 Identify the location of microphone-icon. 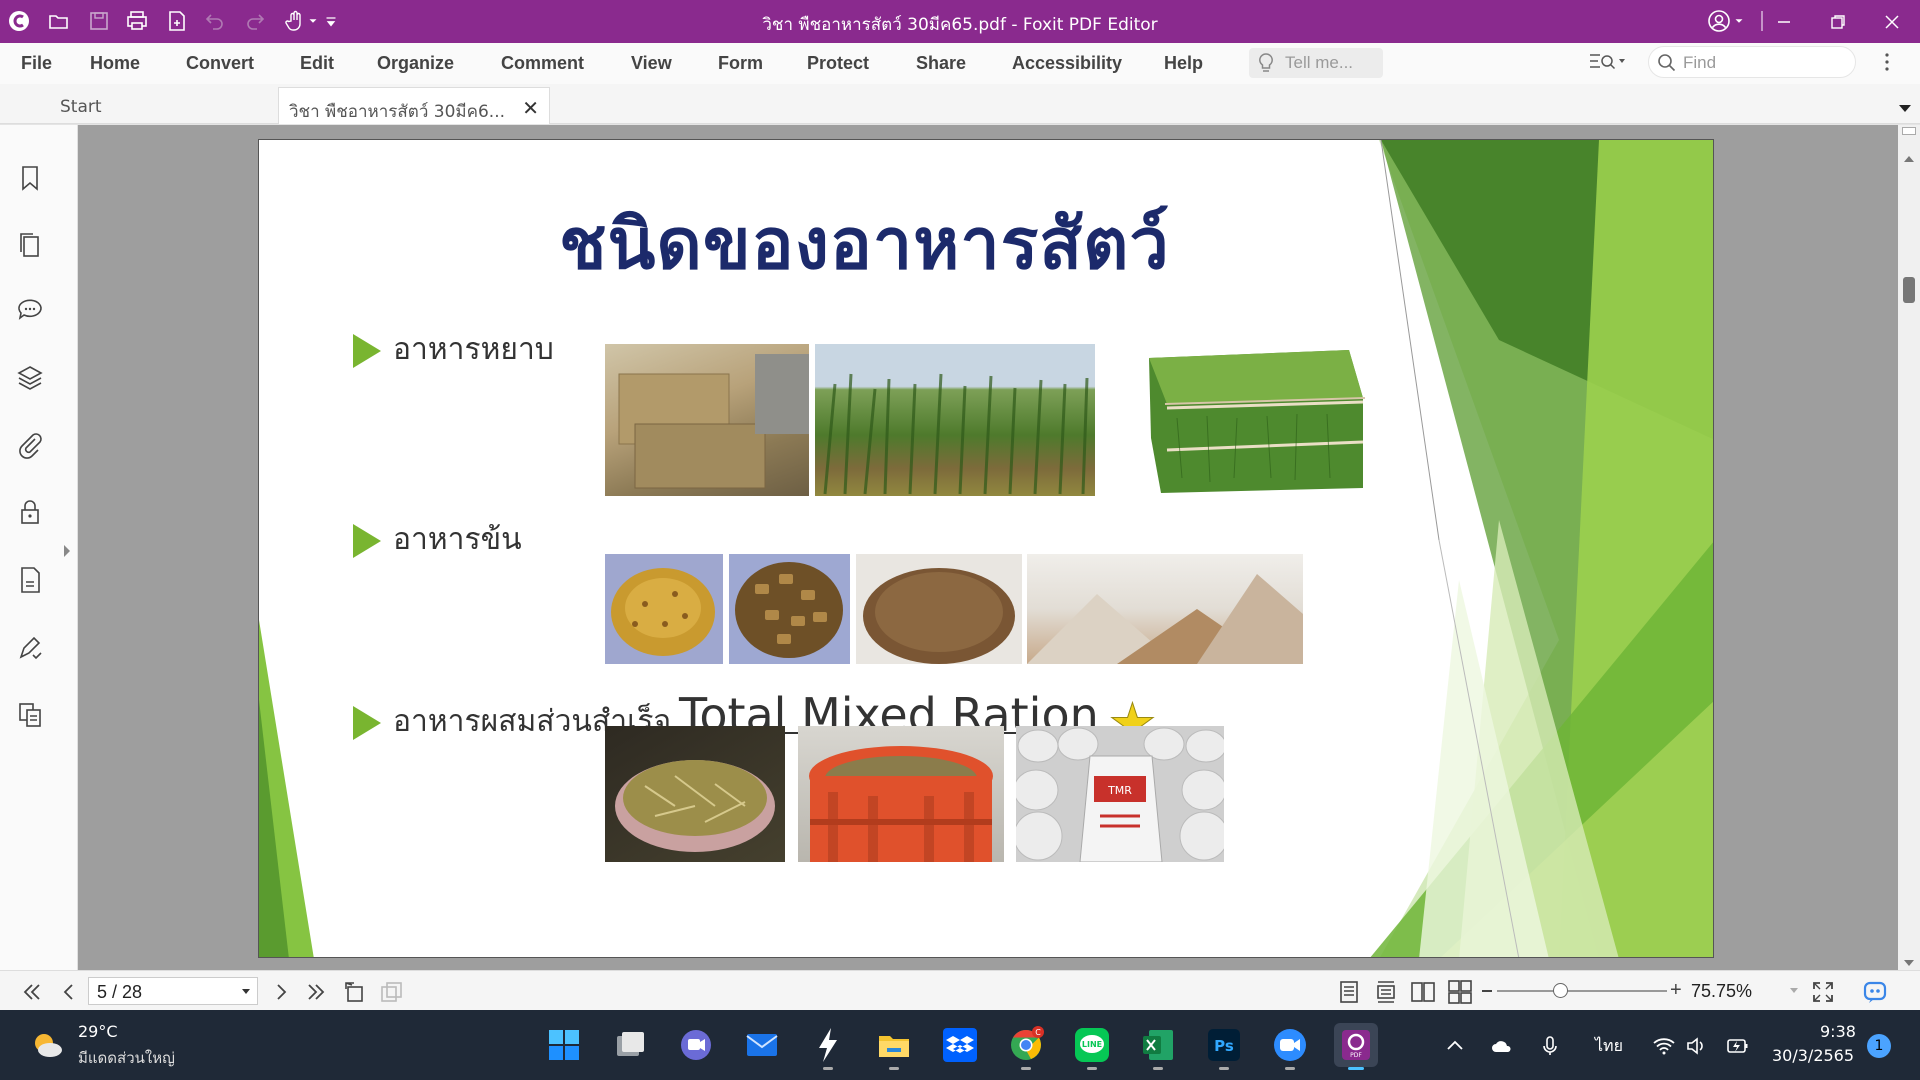
(1550, 1046).